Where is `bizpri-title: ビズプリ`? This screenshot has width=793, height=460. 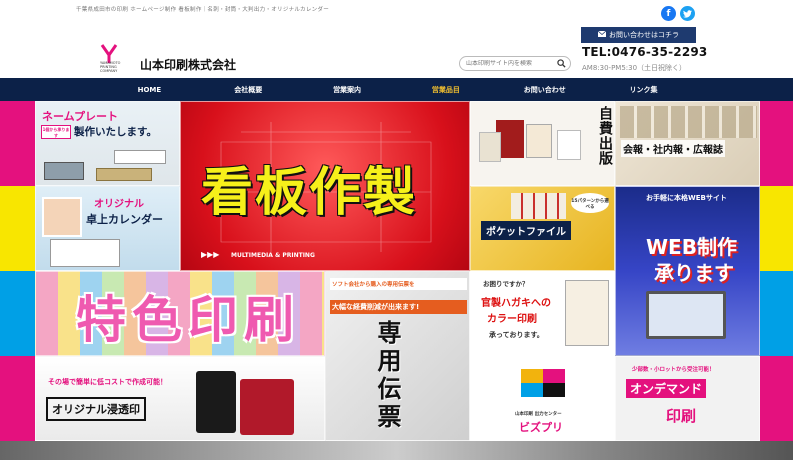
bizpri-title: ビズプリ is located at coordinates (541, 427).